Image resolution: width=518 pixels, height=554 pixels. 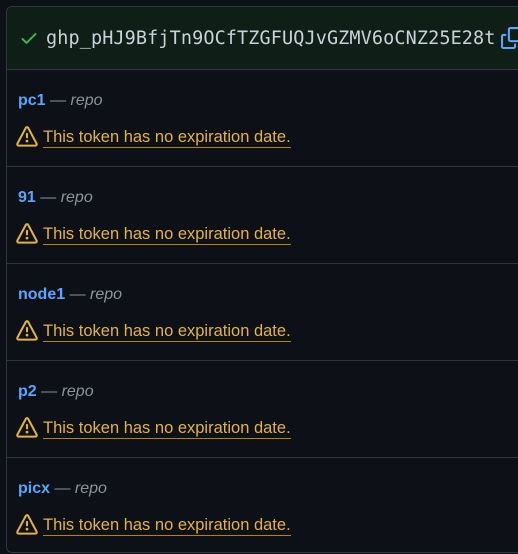 What do you see at coordinates (509, 38) in the screenshot?
I see `copy-icon` at bounding box center [509, 38].